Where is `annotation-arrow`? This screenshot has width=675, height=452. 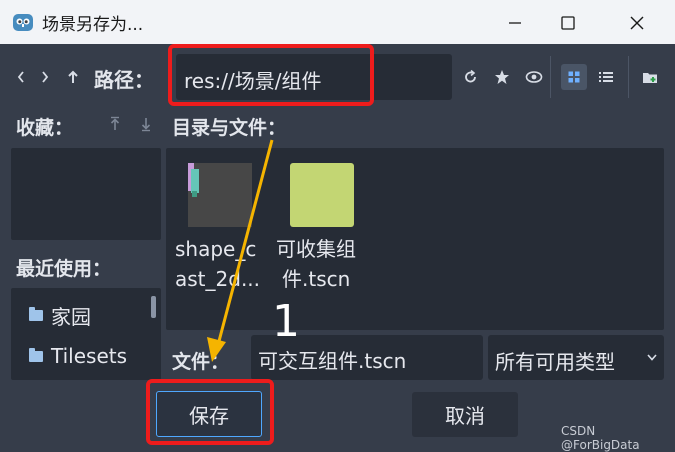
annotation-arrow is located at coordinates (240, 250).